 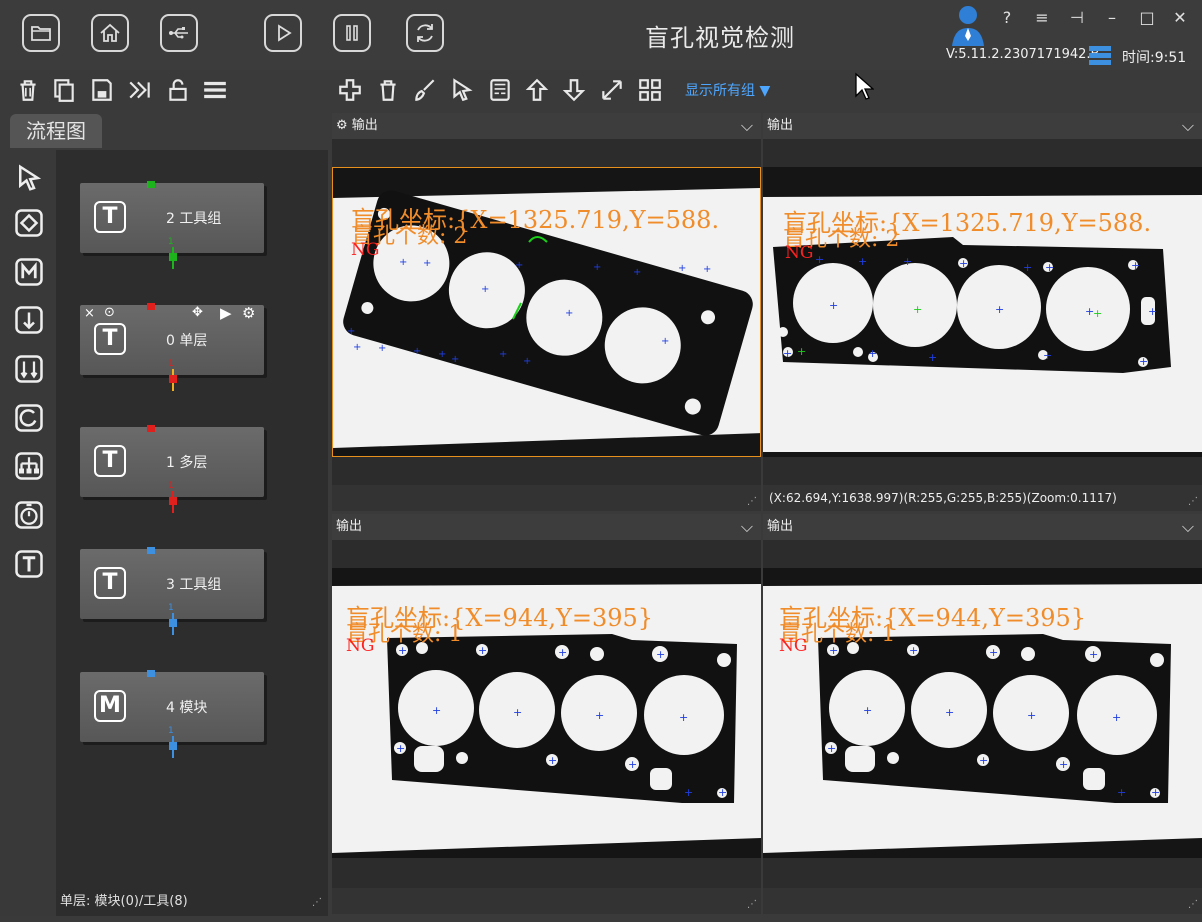 What do you see at coordinates (56, 131) in the screenshot?
I see `tab-flowchart: 流程图` at bounding box center [56, 131].